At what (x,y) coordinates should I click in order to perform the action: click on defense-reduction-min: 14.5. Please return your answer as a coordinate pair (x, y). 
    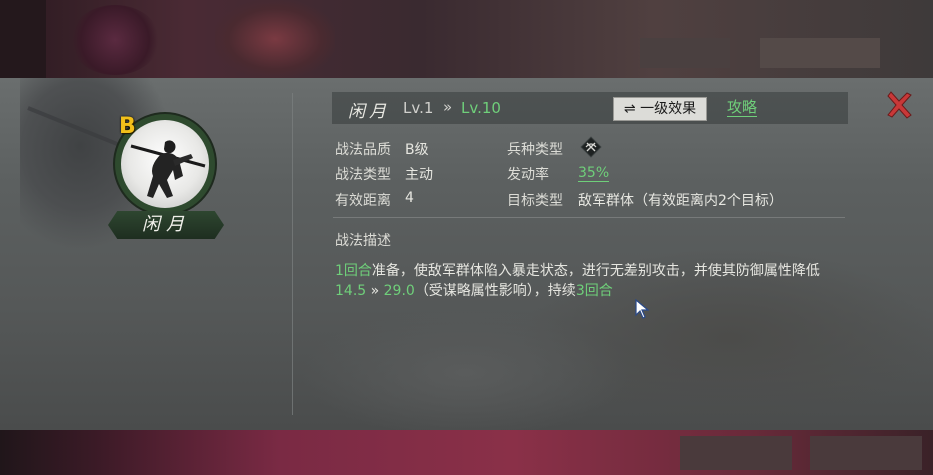
    Looking at the image, I should click on (351, 291).